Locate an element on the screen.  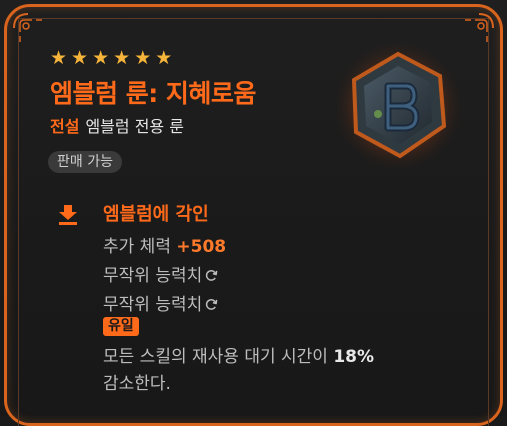
stat-value: +508 is located at coordinates (201, 247).